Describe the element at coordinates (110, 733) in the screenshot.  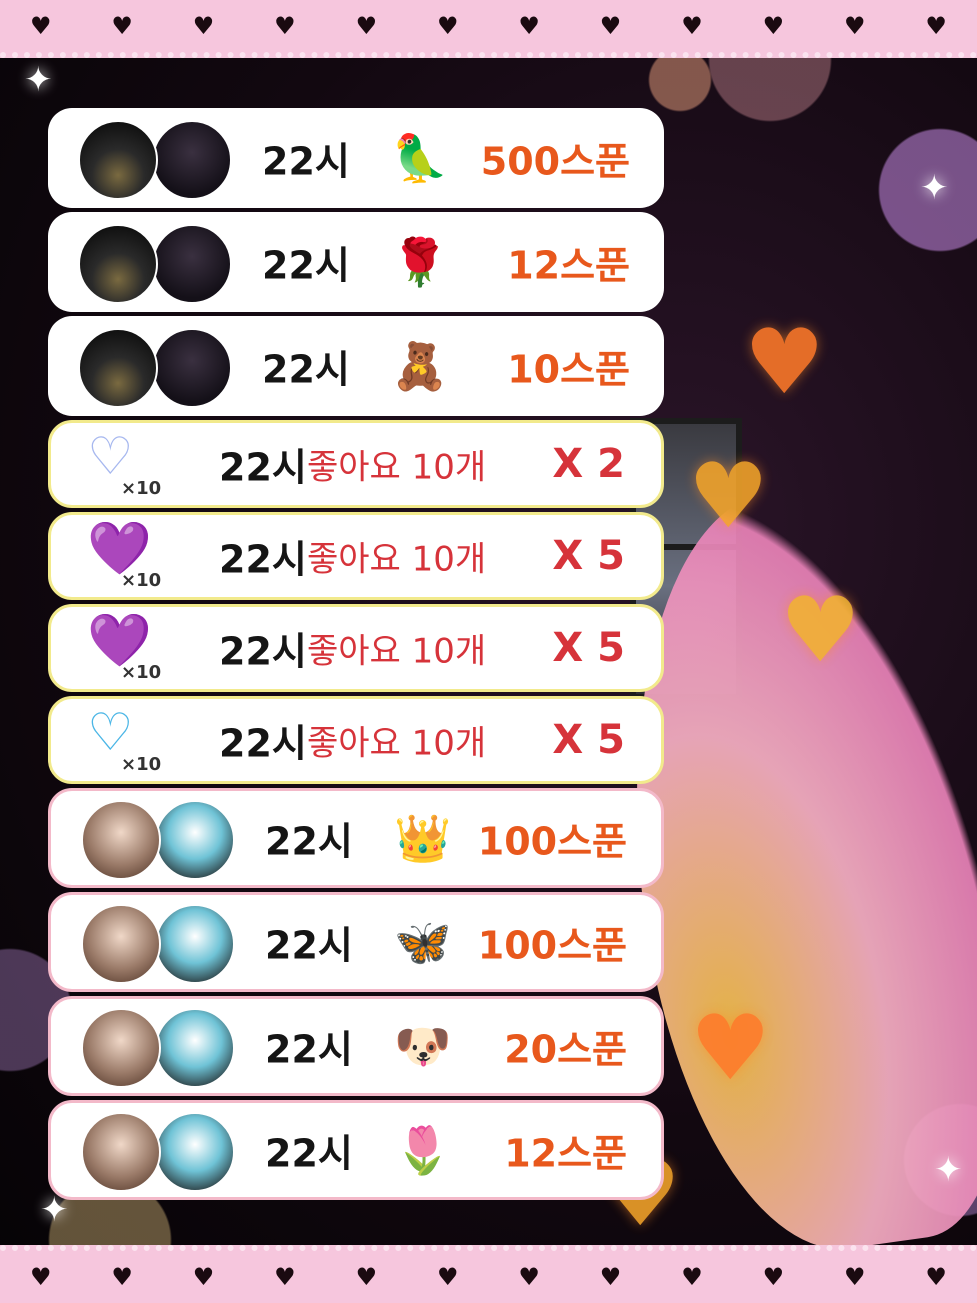
I see `blue-heart-icon: ♡` at that location.